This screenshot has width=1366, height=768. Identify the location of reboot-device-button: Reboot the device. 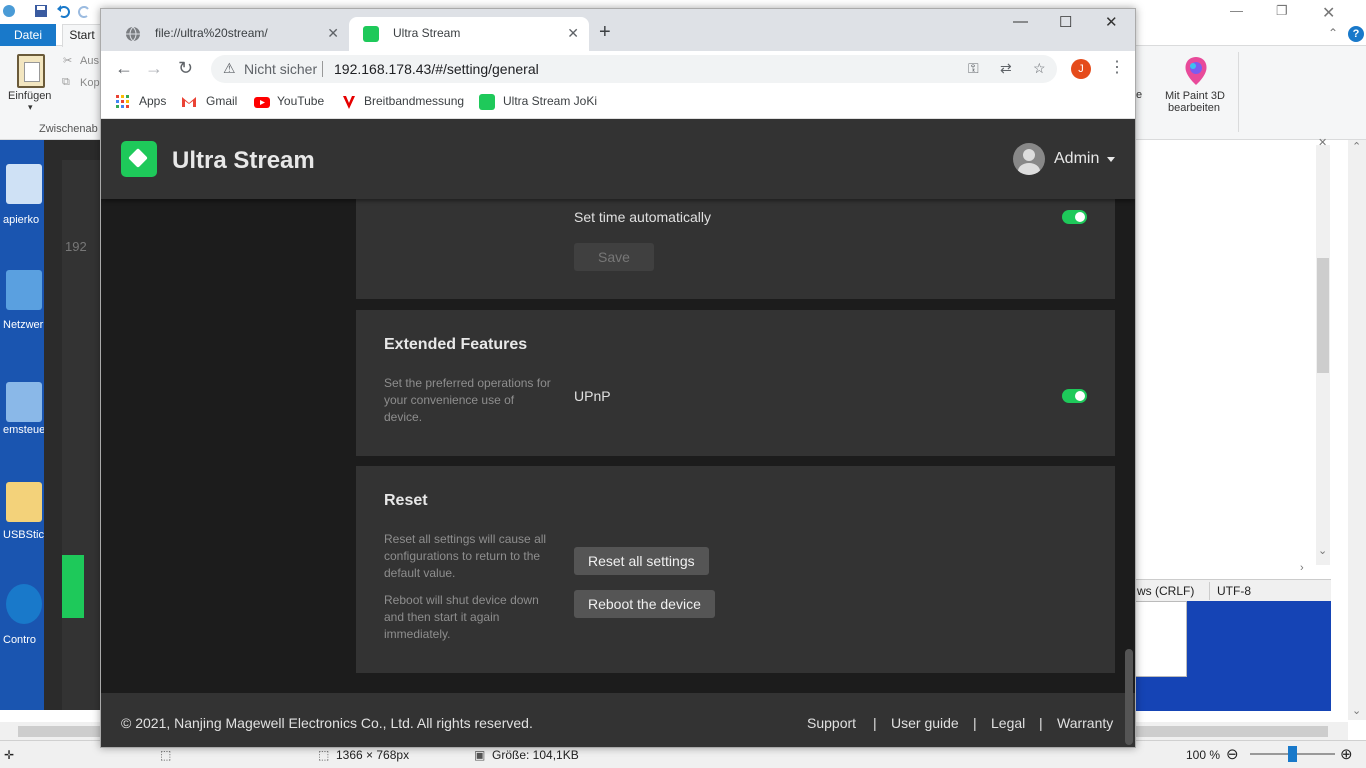
(644, 604).